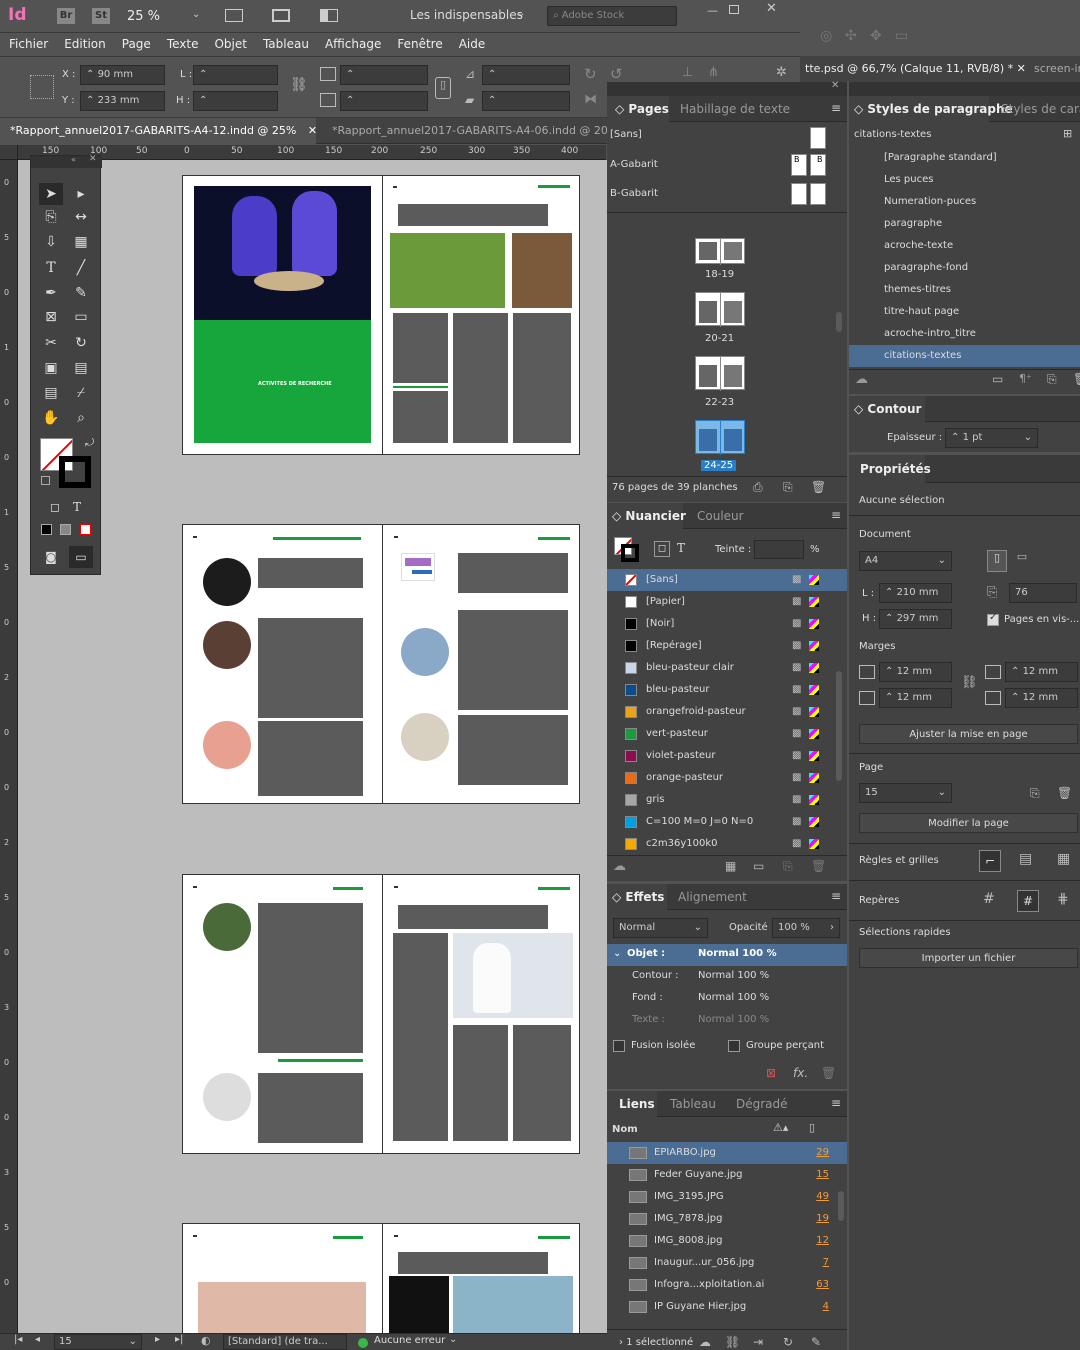  I want to click on margin-left-field: ⌃ 12 mm, so click(1041, 672).